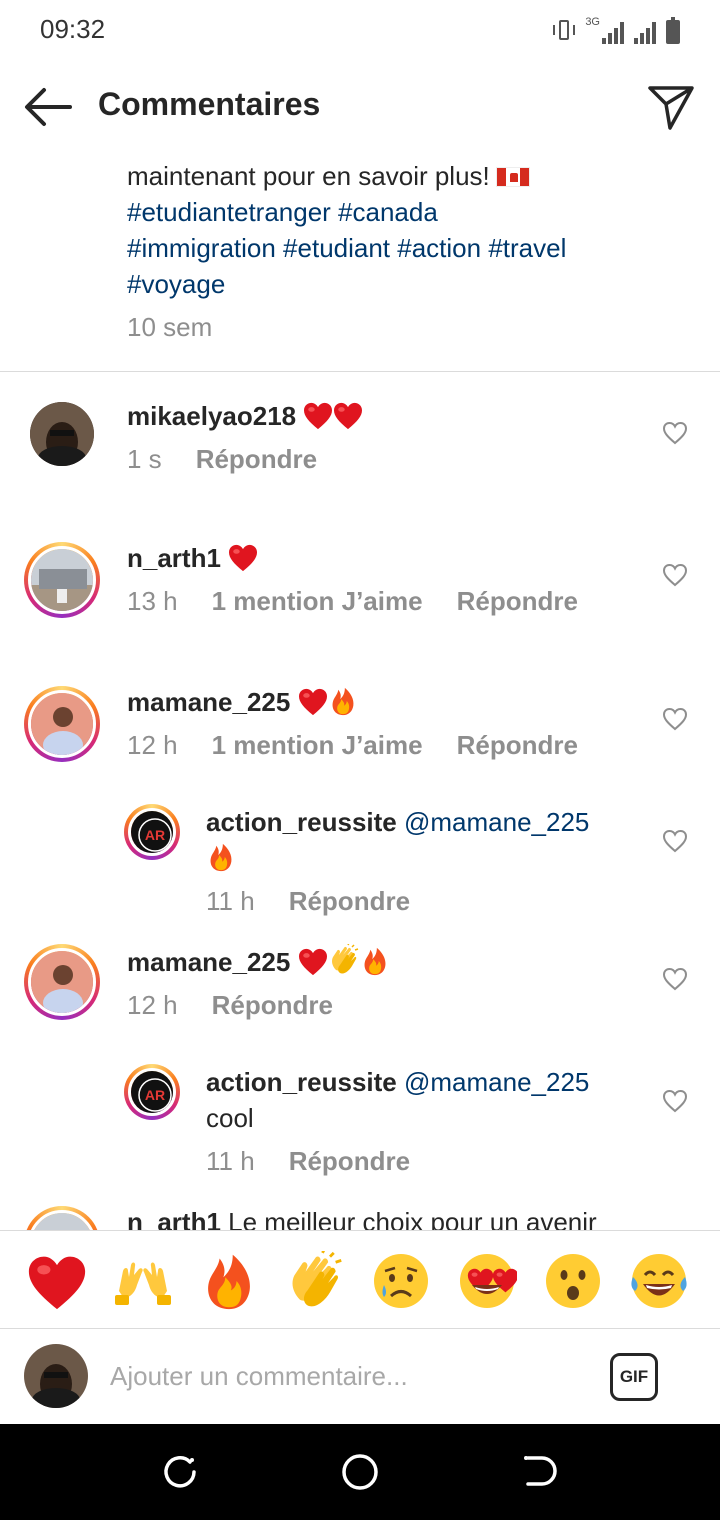  I want to click on header: Commentaires, so click(360, 107).